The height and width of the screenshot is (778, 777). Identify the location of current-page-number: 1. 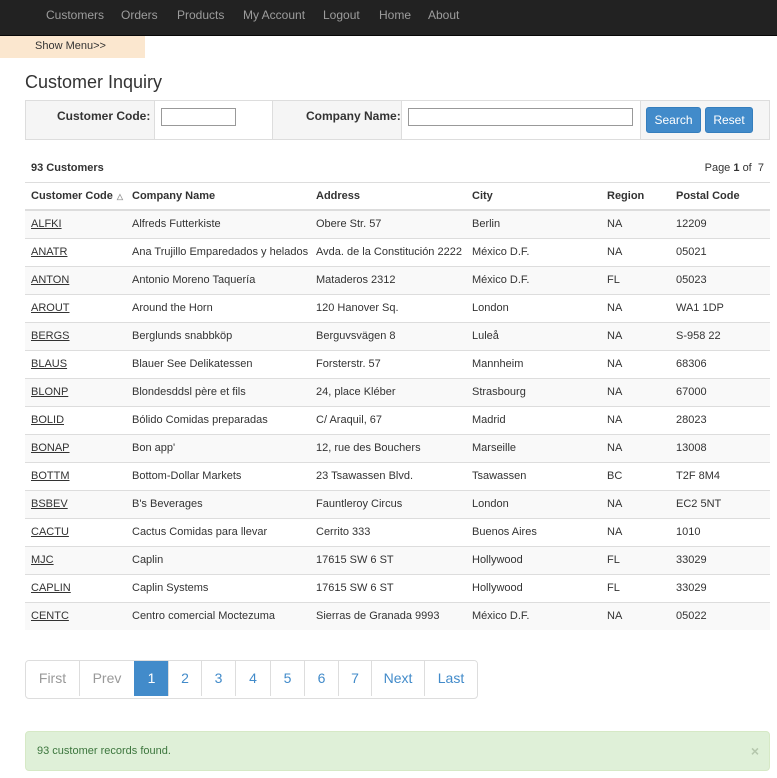
(736, 168).